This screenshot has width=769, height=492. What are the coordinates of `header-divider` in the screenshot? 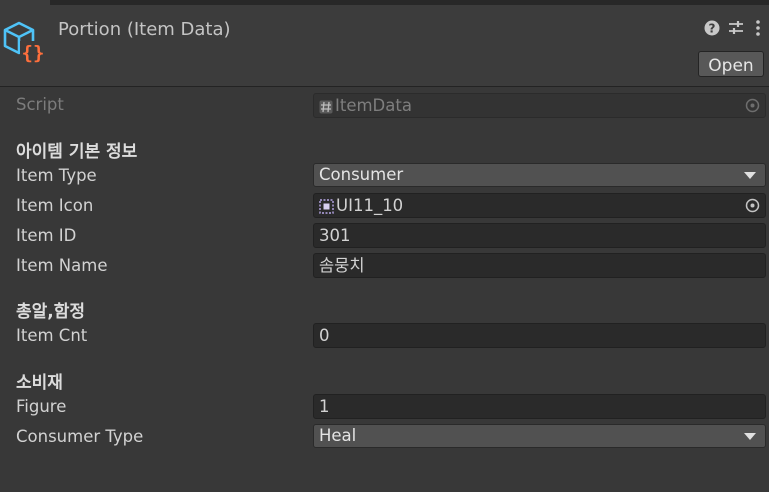 It's located at (384, 86).